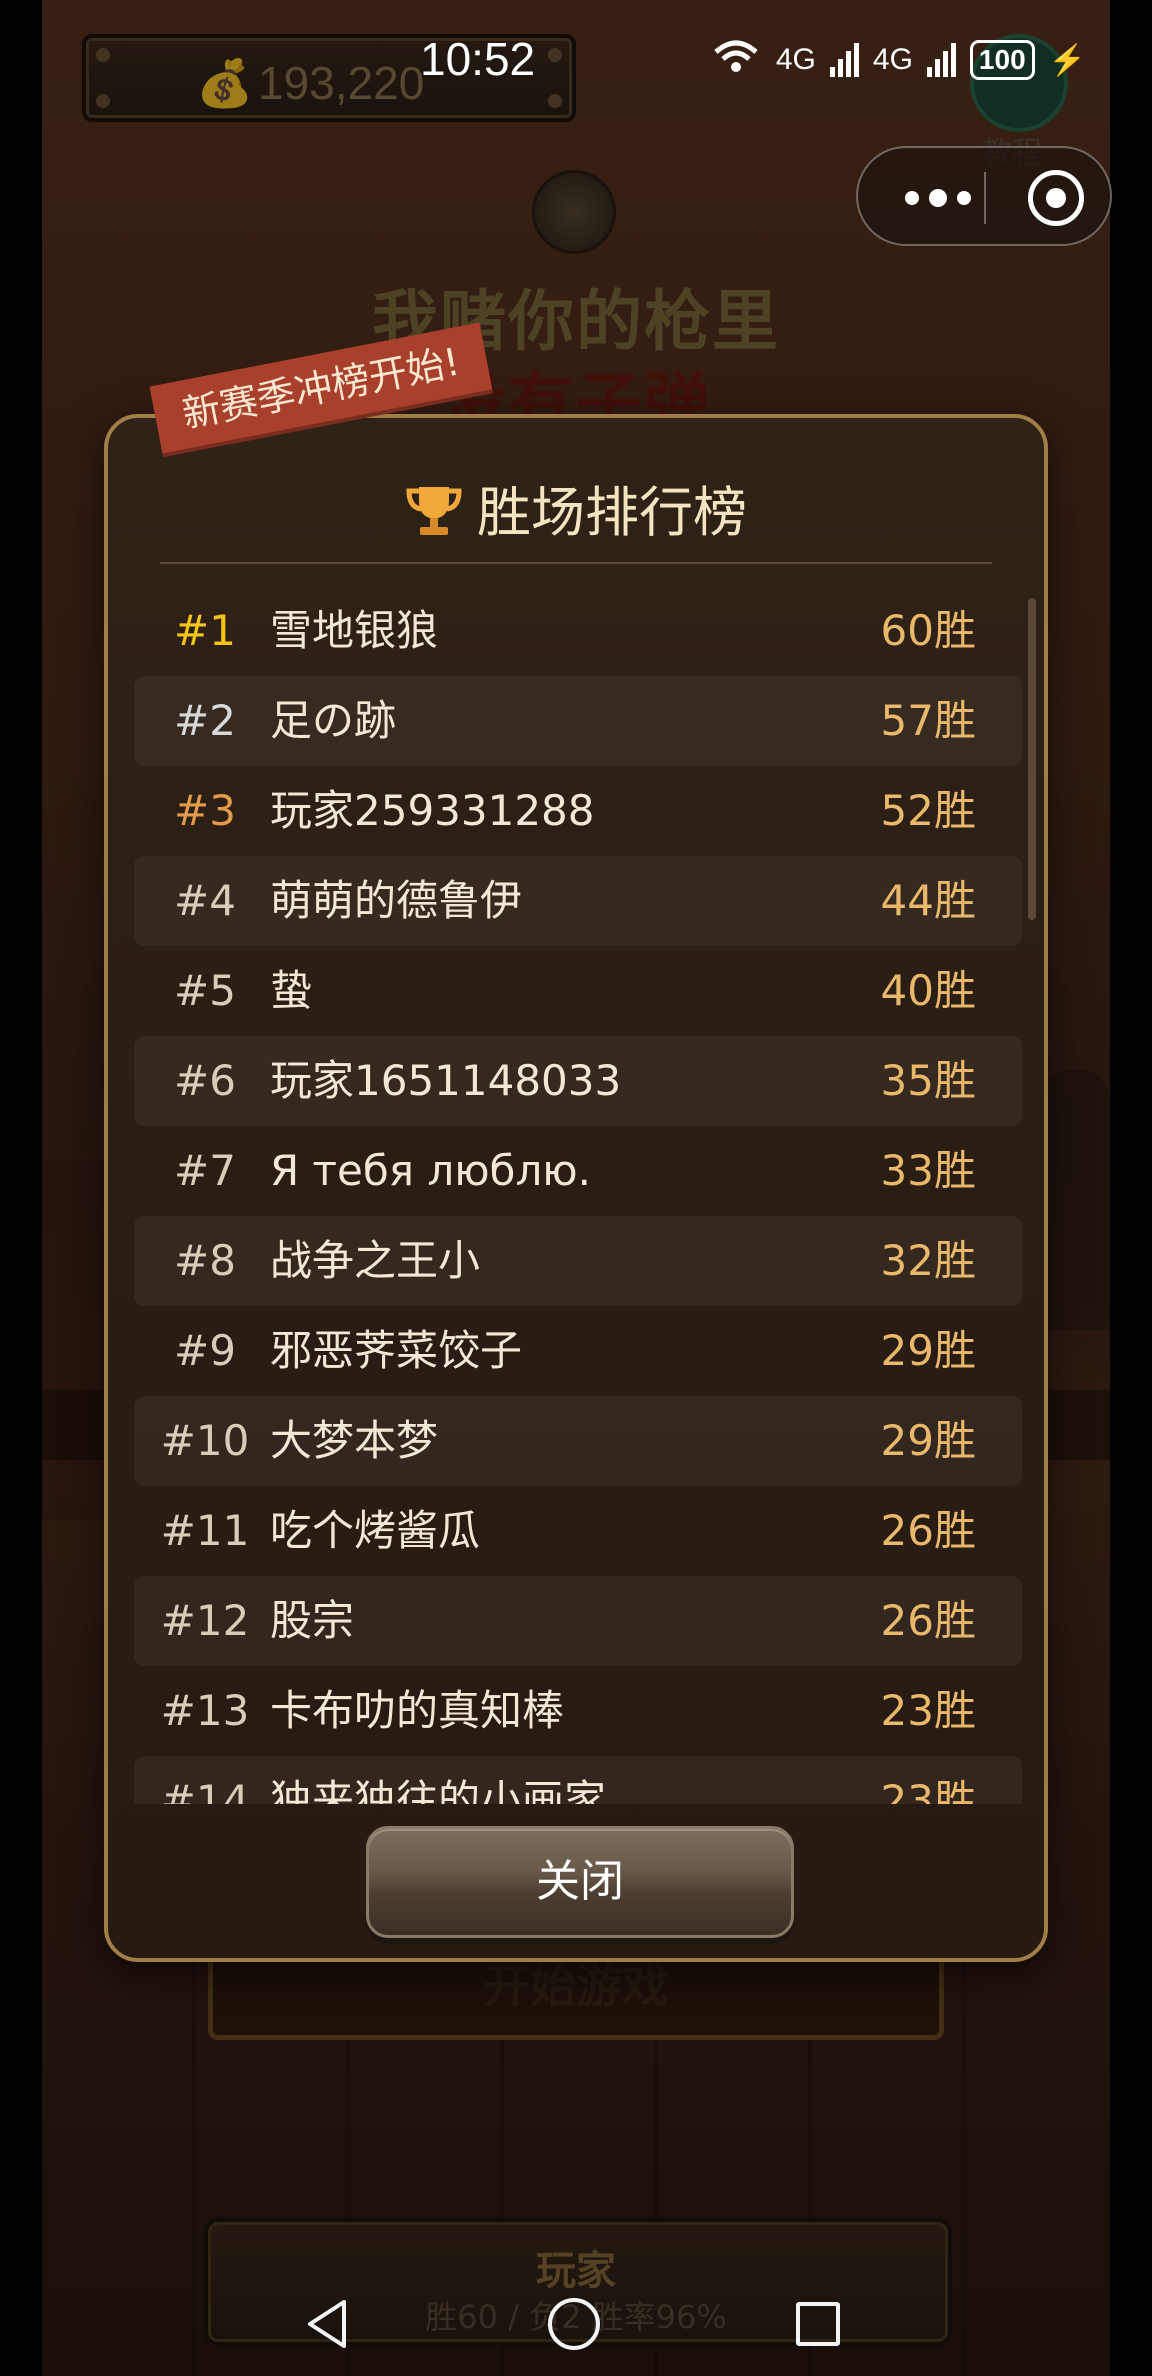 This screenshot has width=1152, height=2376. I want to click on leaderboard-row: #14 独来独往的小画家 23胜, so click(578, 1780).